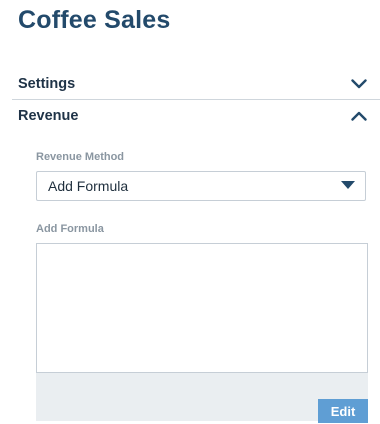  I want to click on revenue-section-header: Revenue, so click(193, 116).